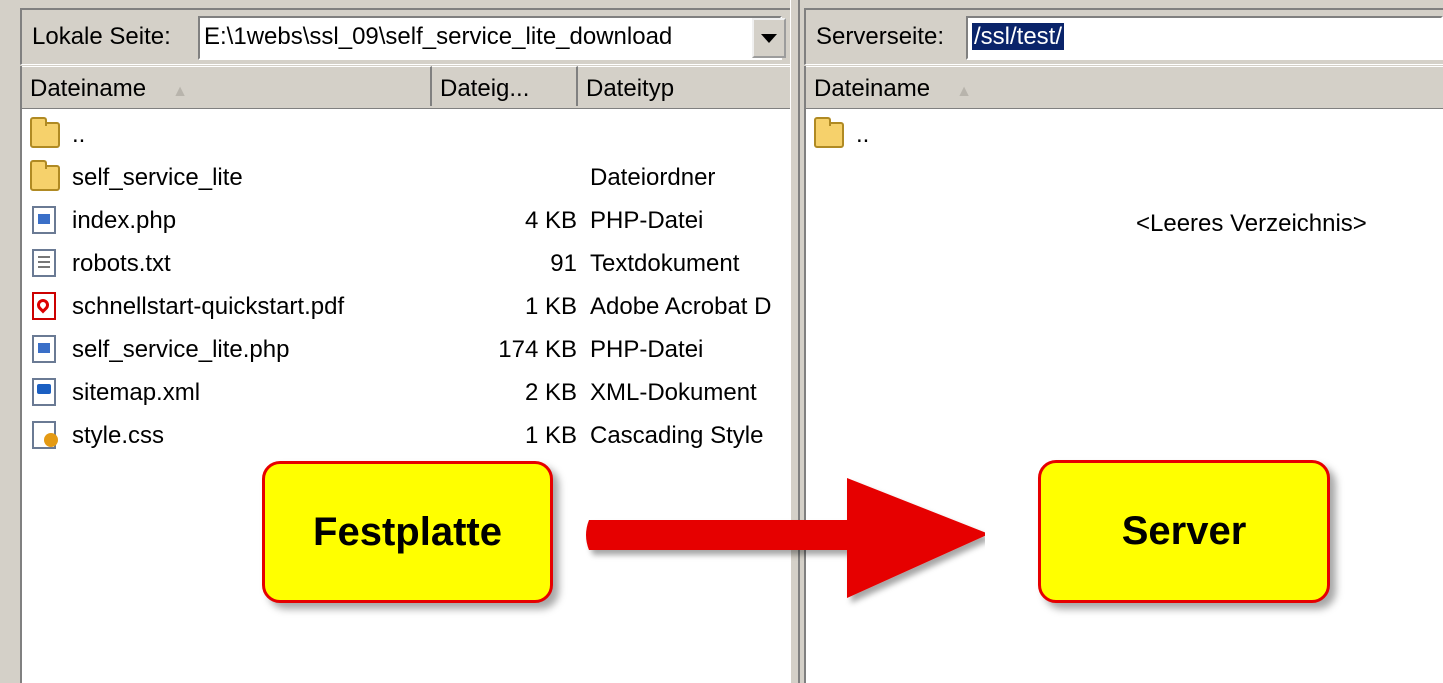 The image size is (1443, 683). Describe the element at coordinates (101, 36) in the screenshot. I see `local-path-label: Lokale Seite:` at that location.